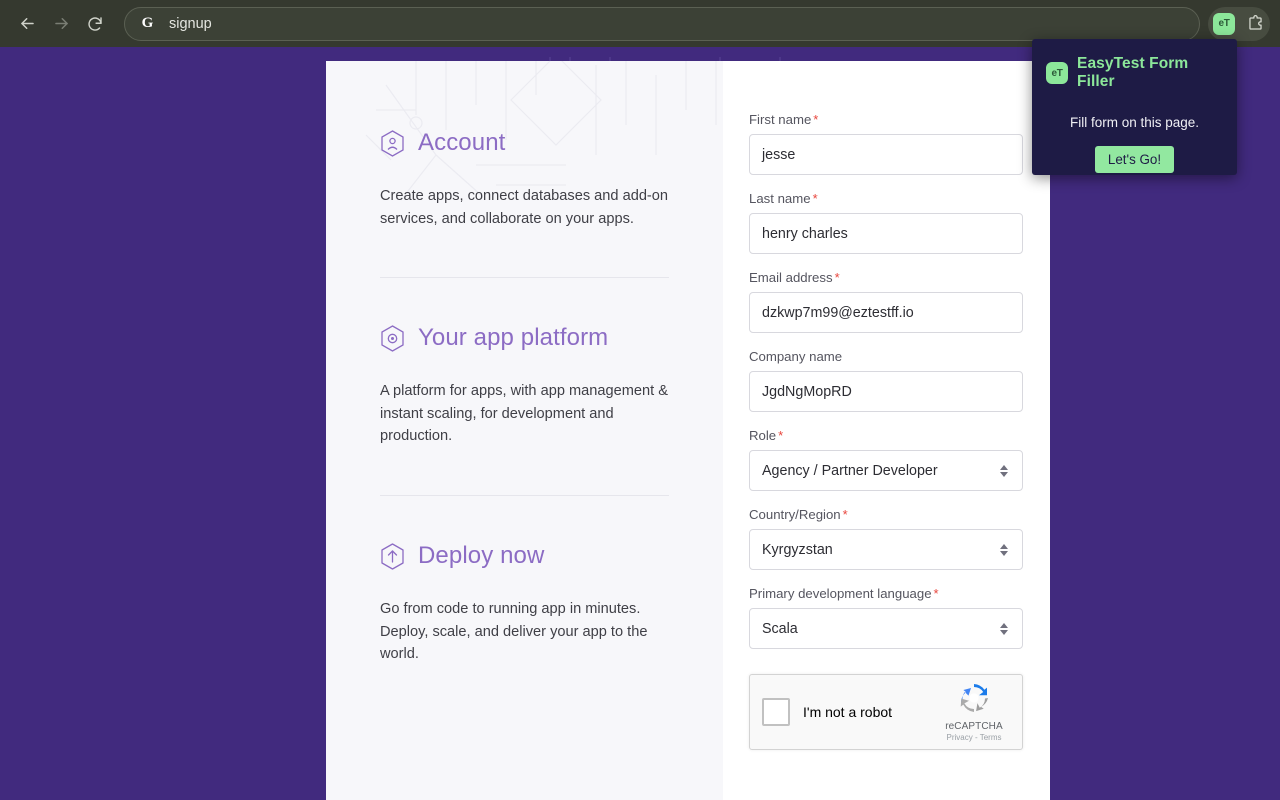 This screenshot has width=1280, height=800. What do you see at coordinates (886, 277) in the screenshot?
I see `field-label: Email address *` at bounding box center [886, 277].